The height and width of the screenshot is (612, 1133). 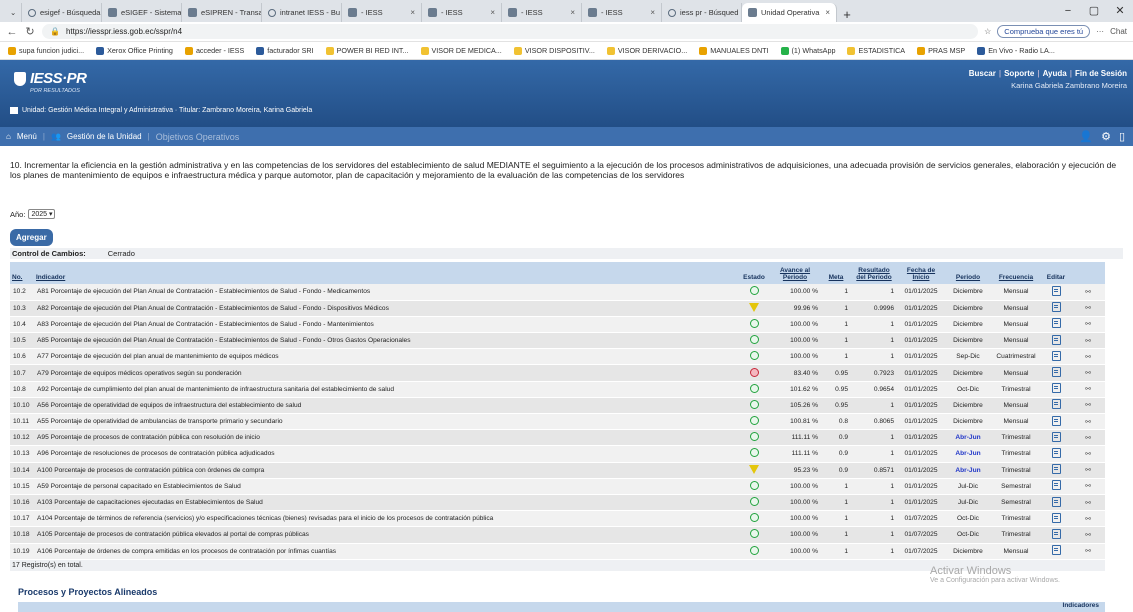 What do you see at coordinates (13, 12) in the screenshot?
I see `tab-list-icon: ⌄` at bounding box center [13, 12].